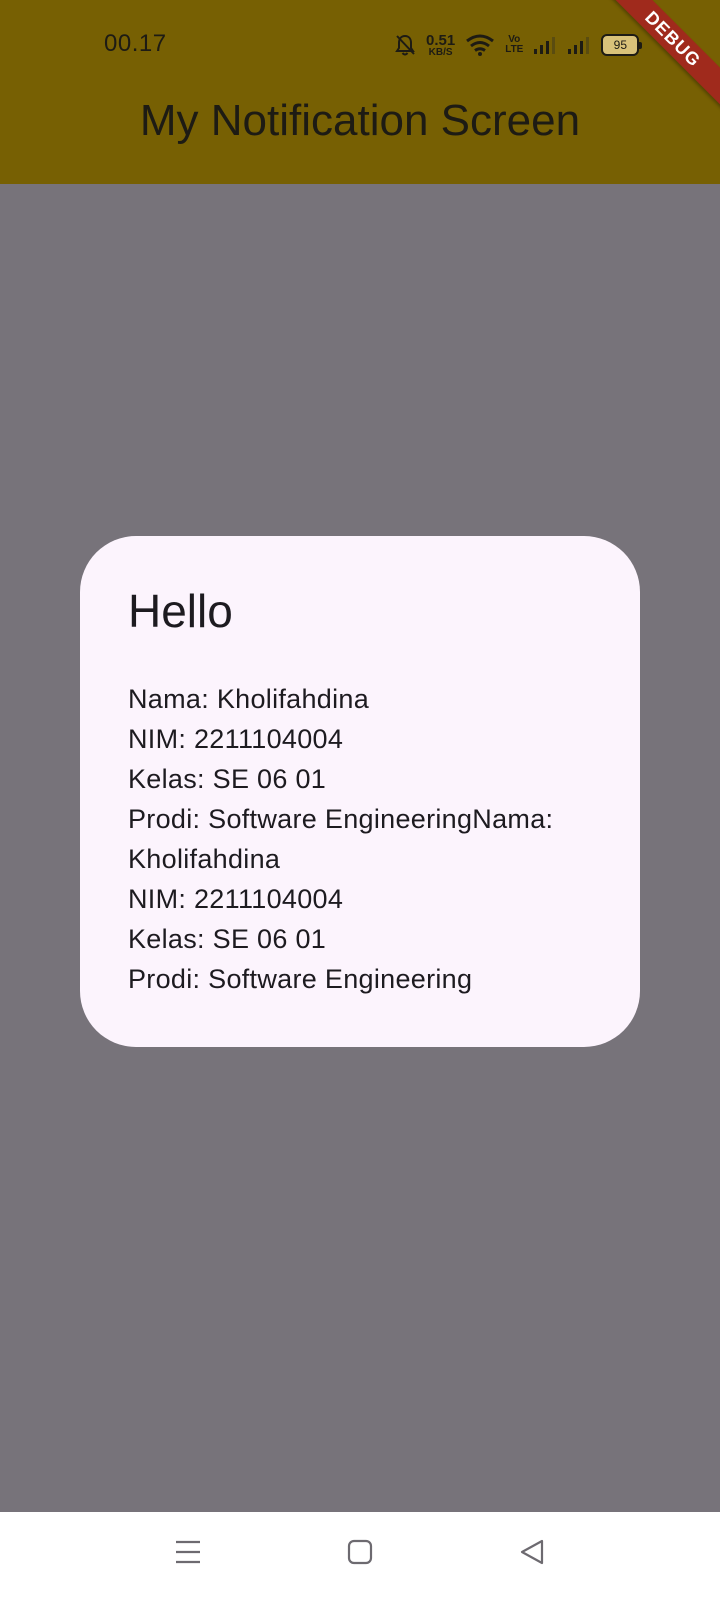  I want to click on home-icon, so click(360, 1554).